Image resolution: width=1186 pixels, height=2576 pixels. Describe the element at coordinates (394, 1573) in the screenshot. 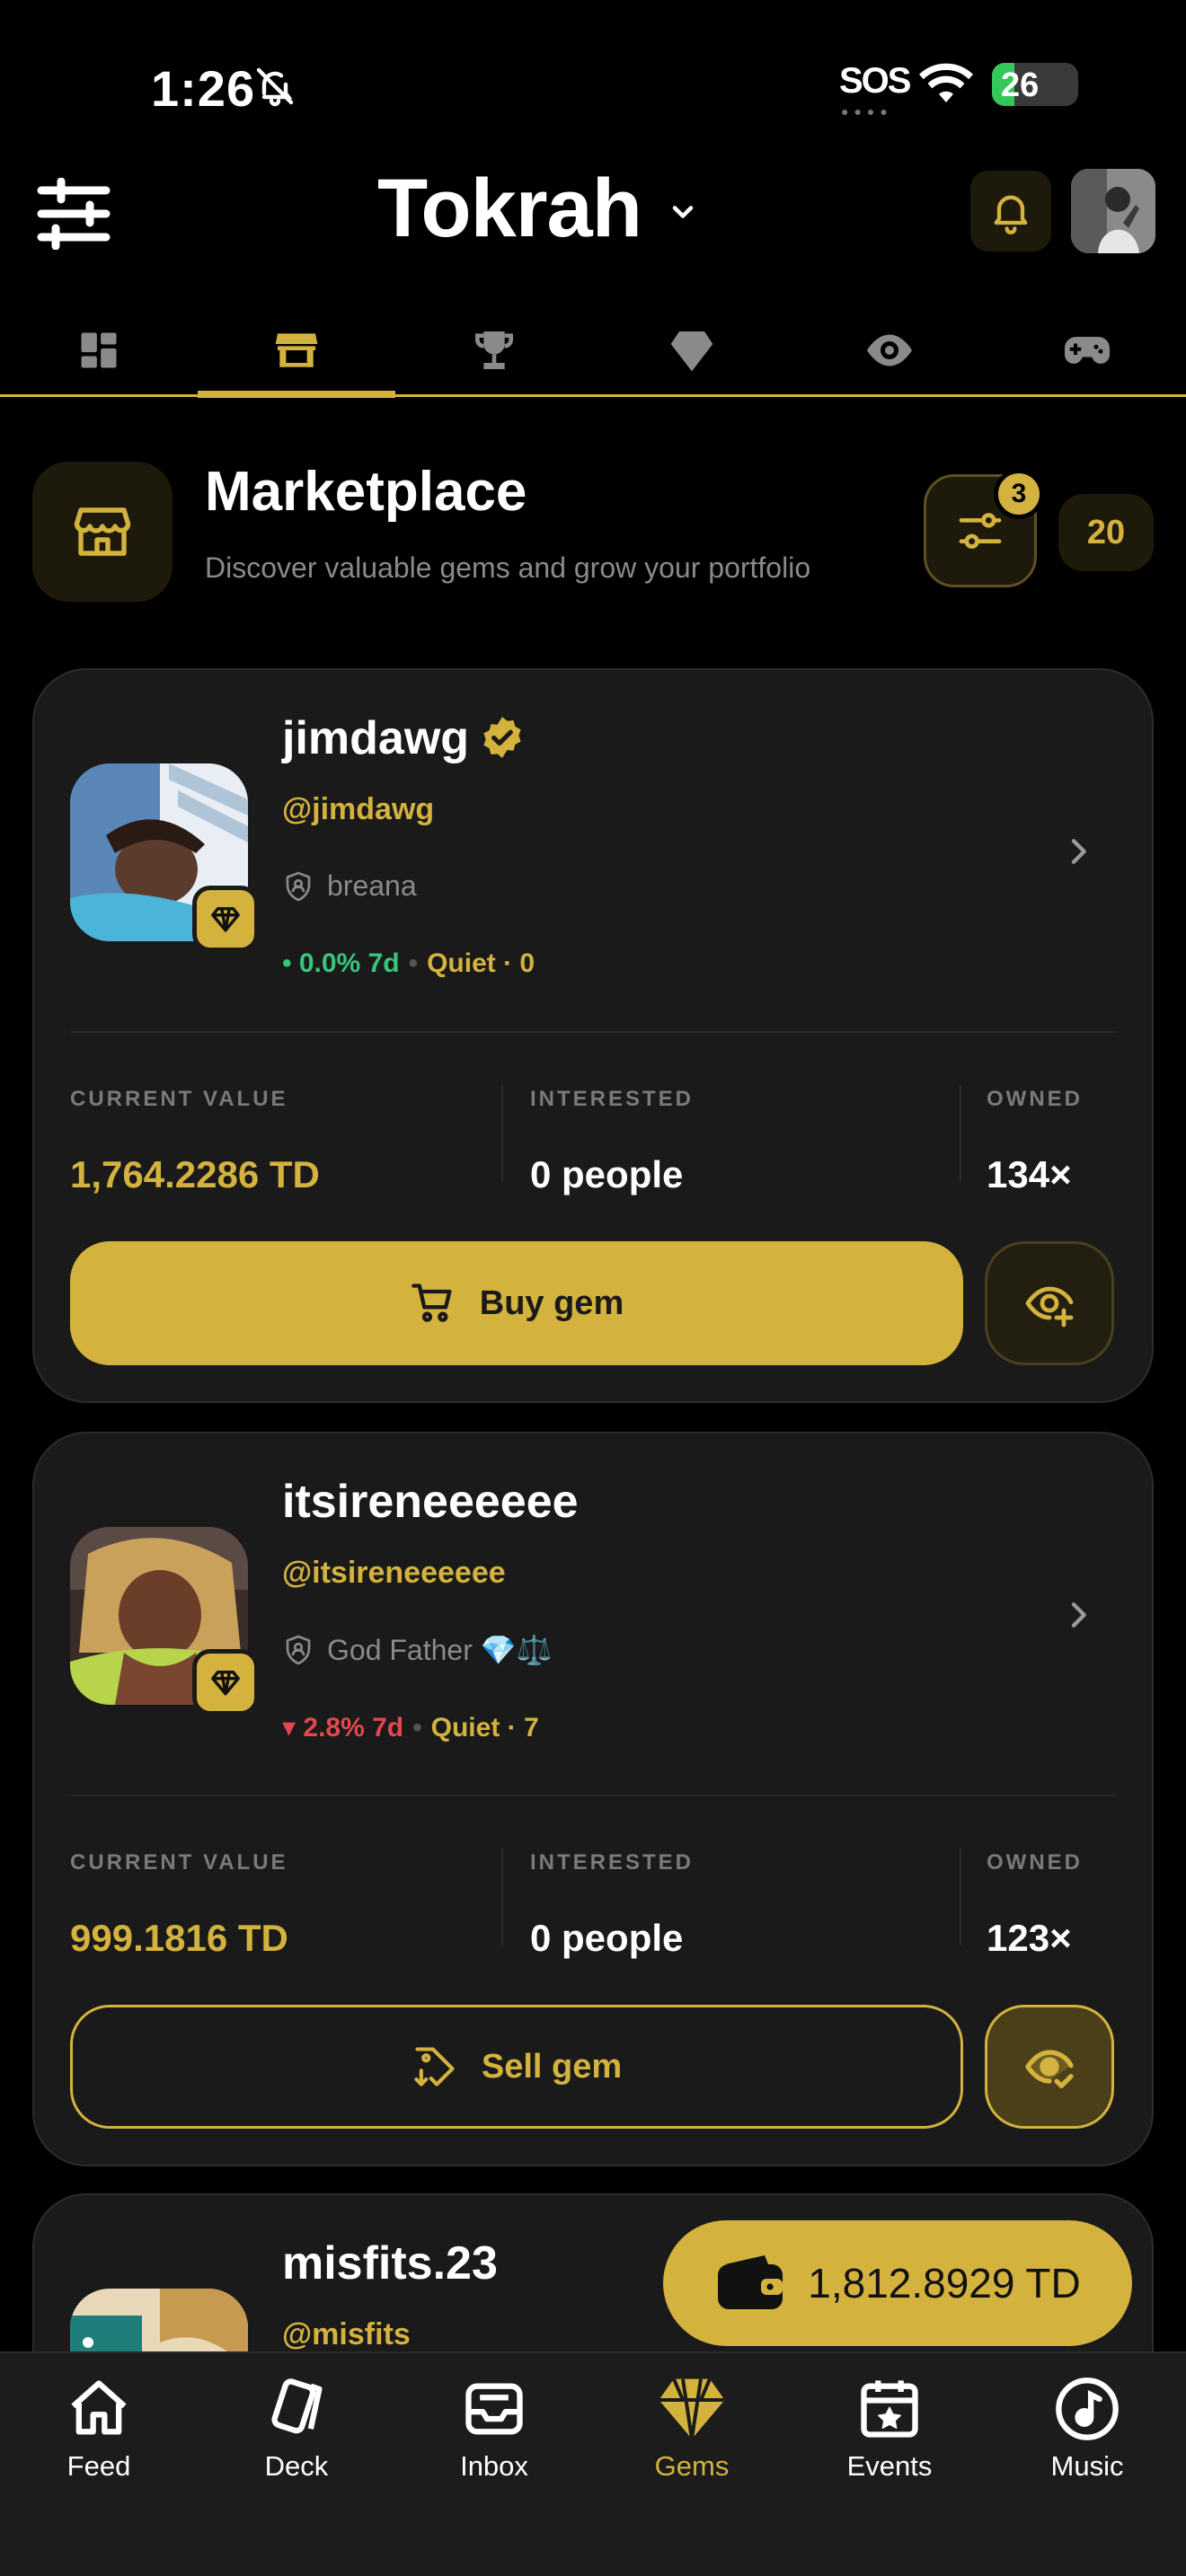

I see `gem-handle: @itsireneeeeee` at that location.